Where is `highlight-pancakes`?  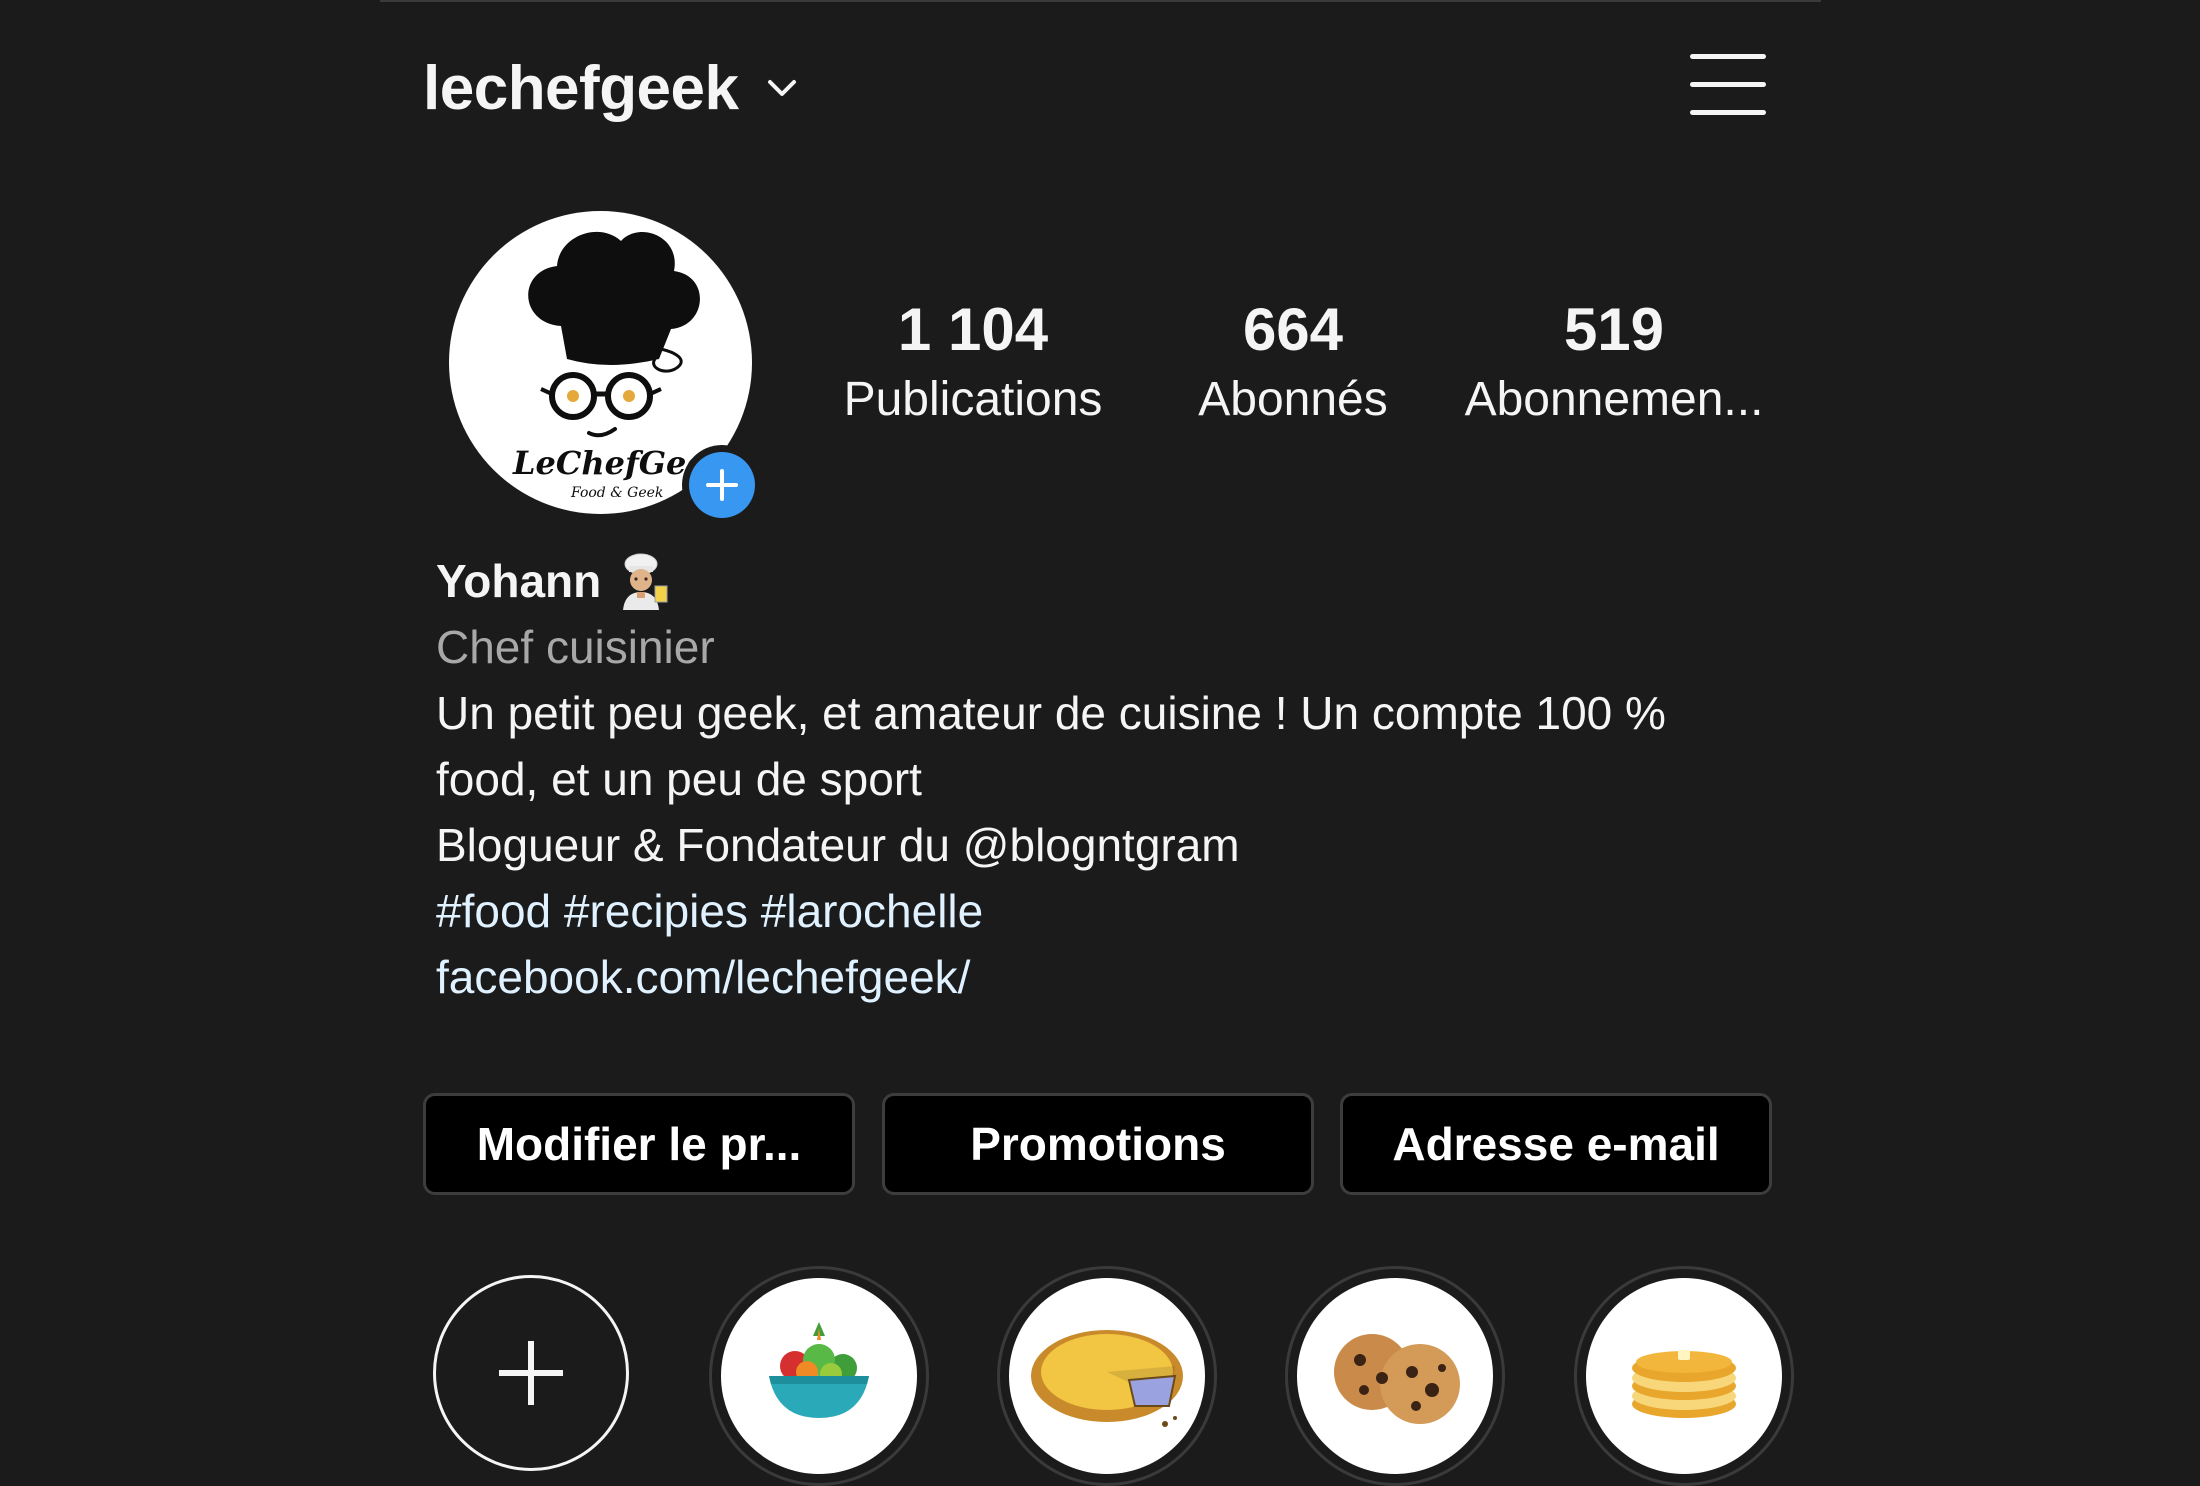
highlight-pancakes is located at coordinates (1684, 1376).